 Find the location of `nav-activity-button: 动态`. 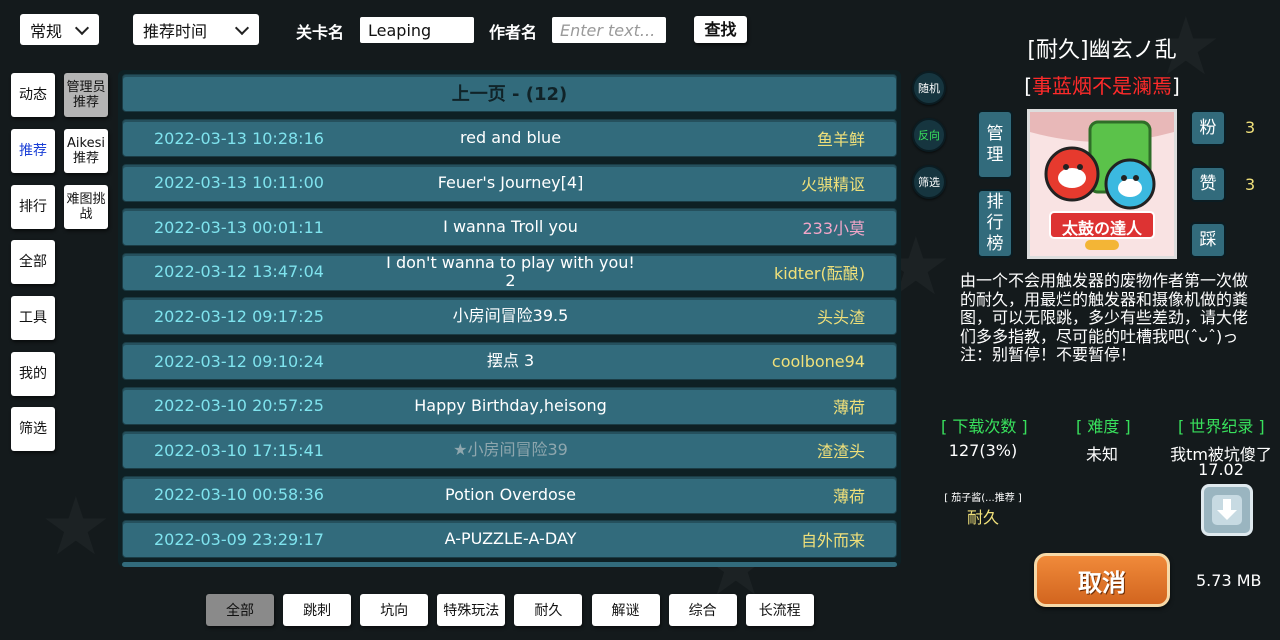

nav-activity-button: 动态 is located at coordinates (33, 95).